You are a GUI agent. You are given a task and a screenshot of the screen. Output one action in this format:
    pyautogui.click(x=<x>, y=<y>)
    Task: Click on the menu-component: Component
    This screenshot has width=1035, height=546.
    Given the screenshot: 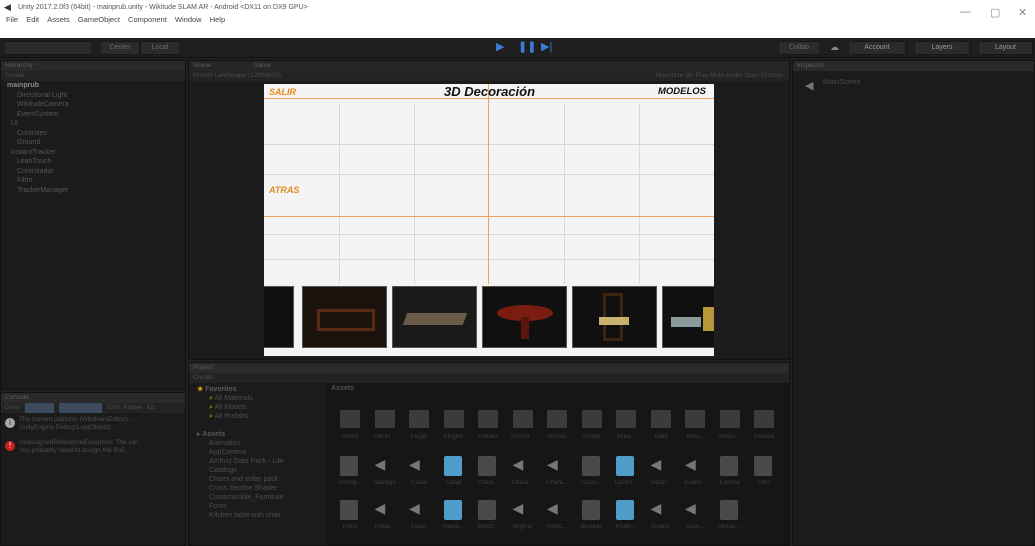 What is the action you would take?
    pyautogui.click(x=147, y=19)
    